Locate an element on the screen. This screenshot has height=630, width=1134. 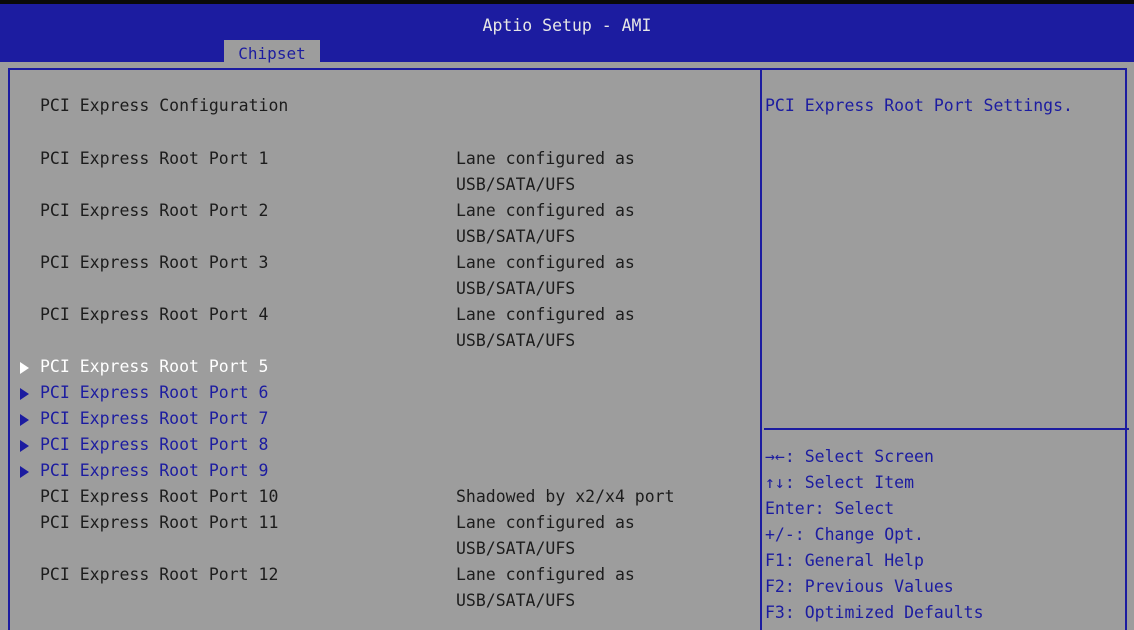
tab-chipset: Chipset is located at coordinates (272, 53).